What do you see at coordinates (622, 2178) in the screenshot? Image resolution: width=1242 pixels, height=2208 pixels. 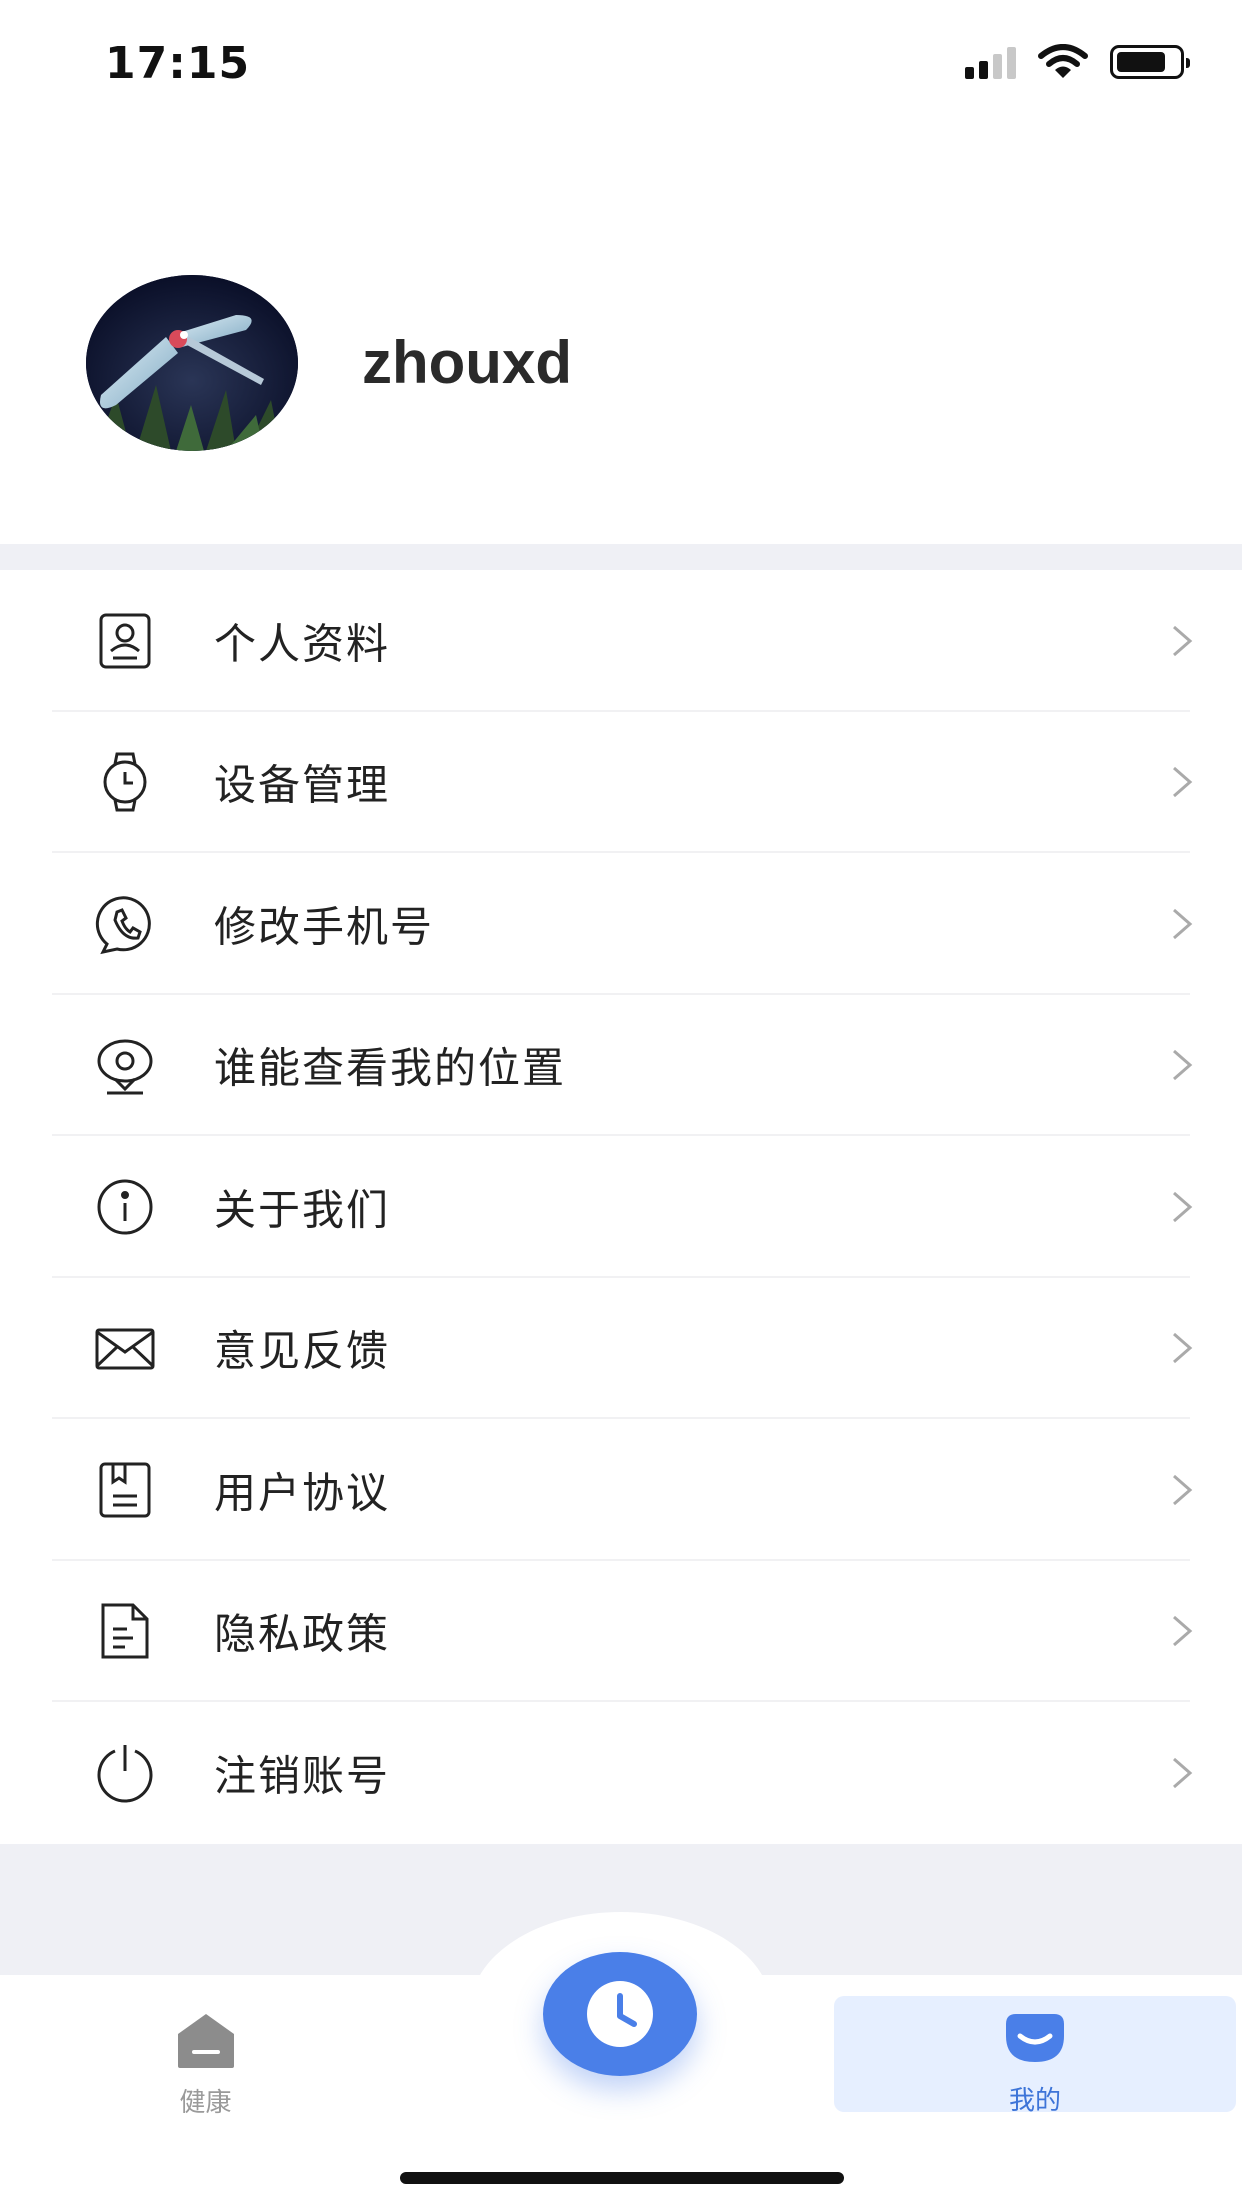 I see `home-indicator` at bounding box center [622, 2178].